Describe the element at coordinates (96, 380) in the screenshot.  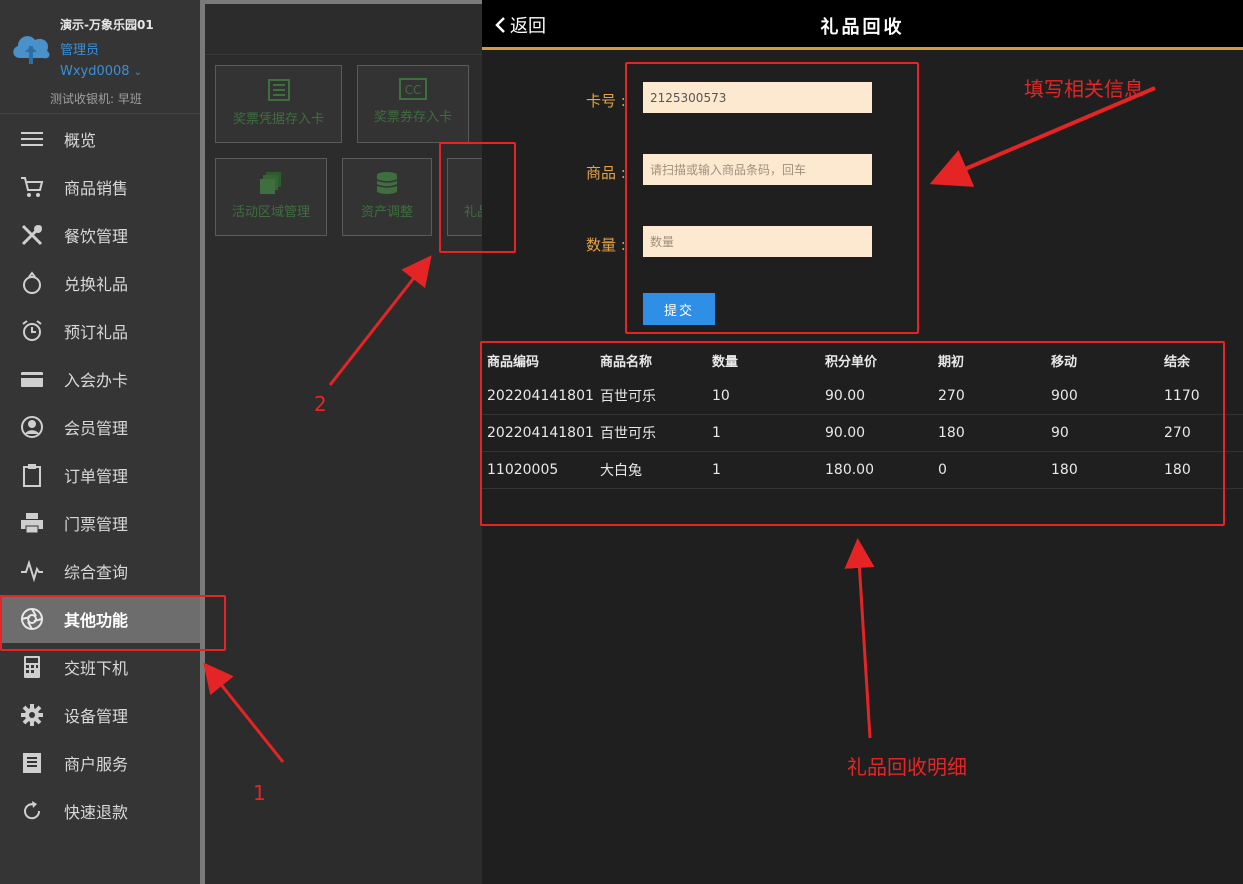
I see `sidebar-item-label: 入会办卡` at that location.